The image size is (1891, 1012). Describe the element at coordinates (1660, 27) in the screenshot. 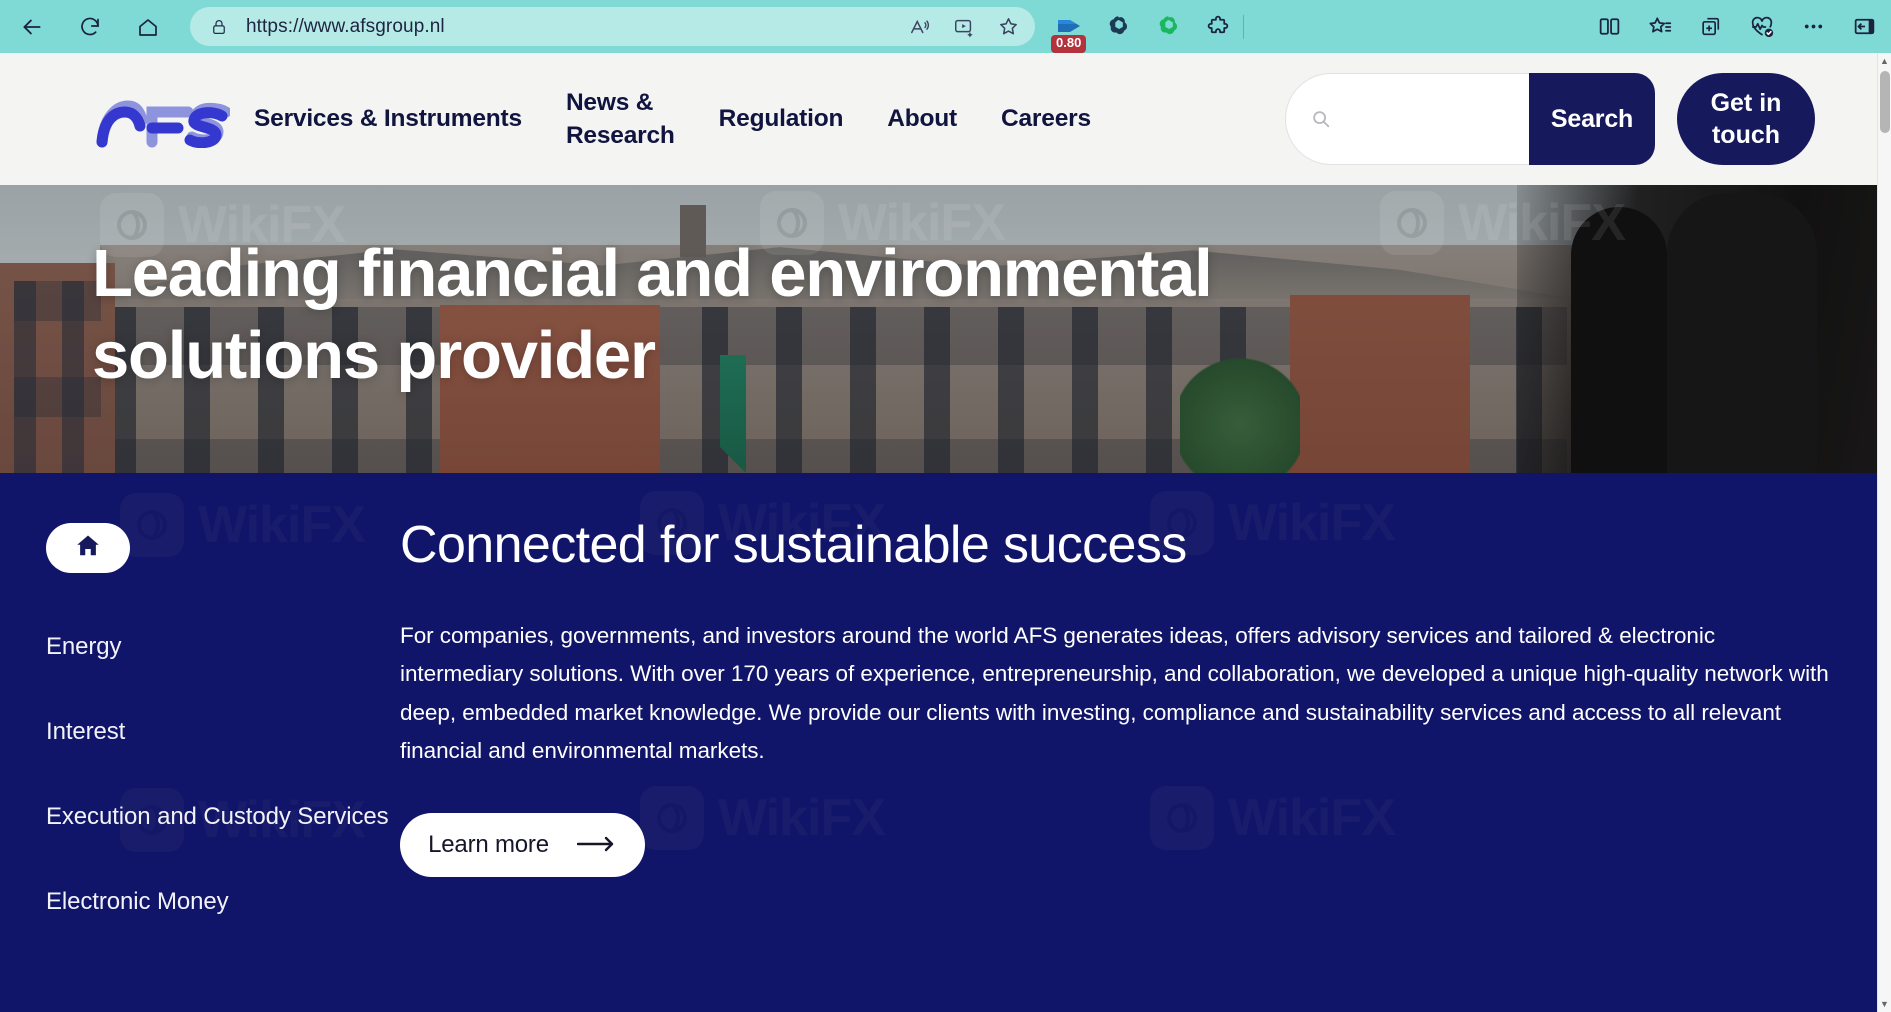

I see `favorites-icon` at that location.